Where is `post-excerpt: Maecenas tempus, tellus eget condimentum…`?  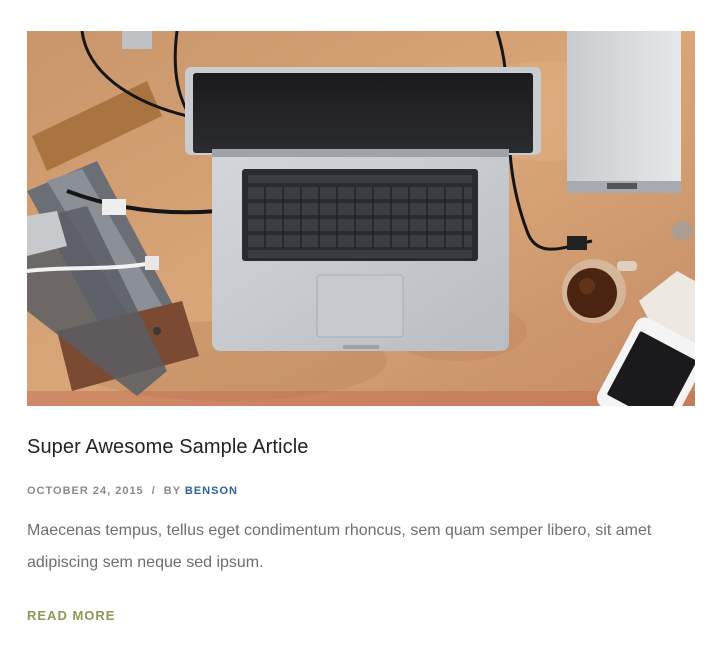 post-excerpt: Maecenas tempus, tellus eget condimentum… is located at coordinates (339, 546).